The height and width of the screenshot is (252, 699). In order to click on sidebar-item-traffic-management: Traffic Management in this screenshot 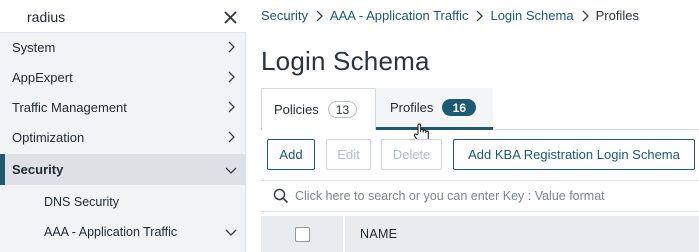, I will do `click(123, 107)`.